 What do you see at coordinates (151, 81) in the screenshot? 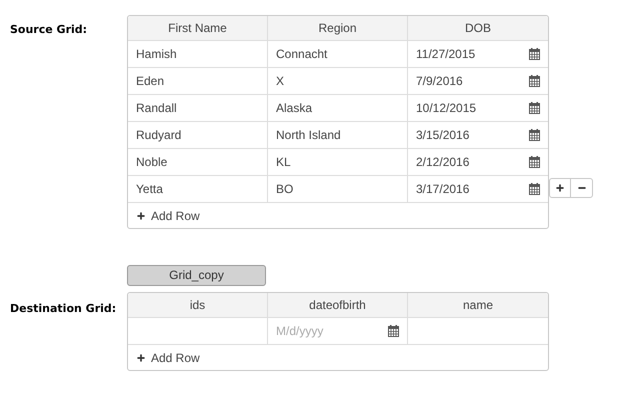
I see `table-cell-text: Eden` at bounding box center [151, 81].